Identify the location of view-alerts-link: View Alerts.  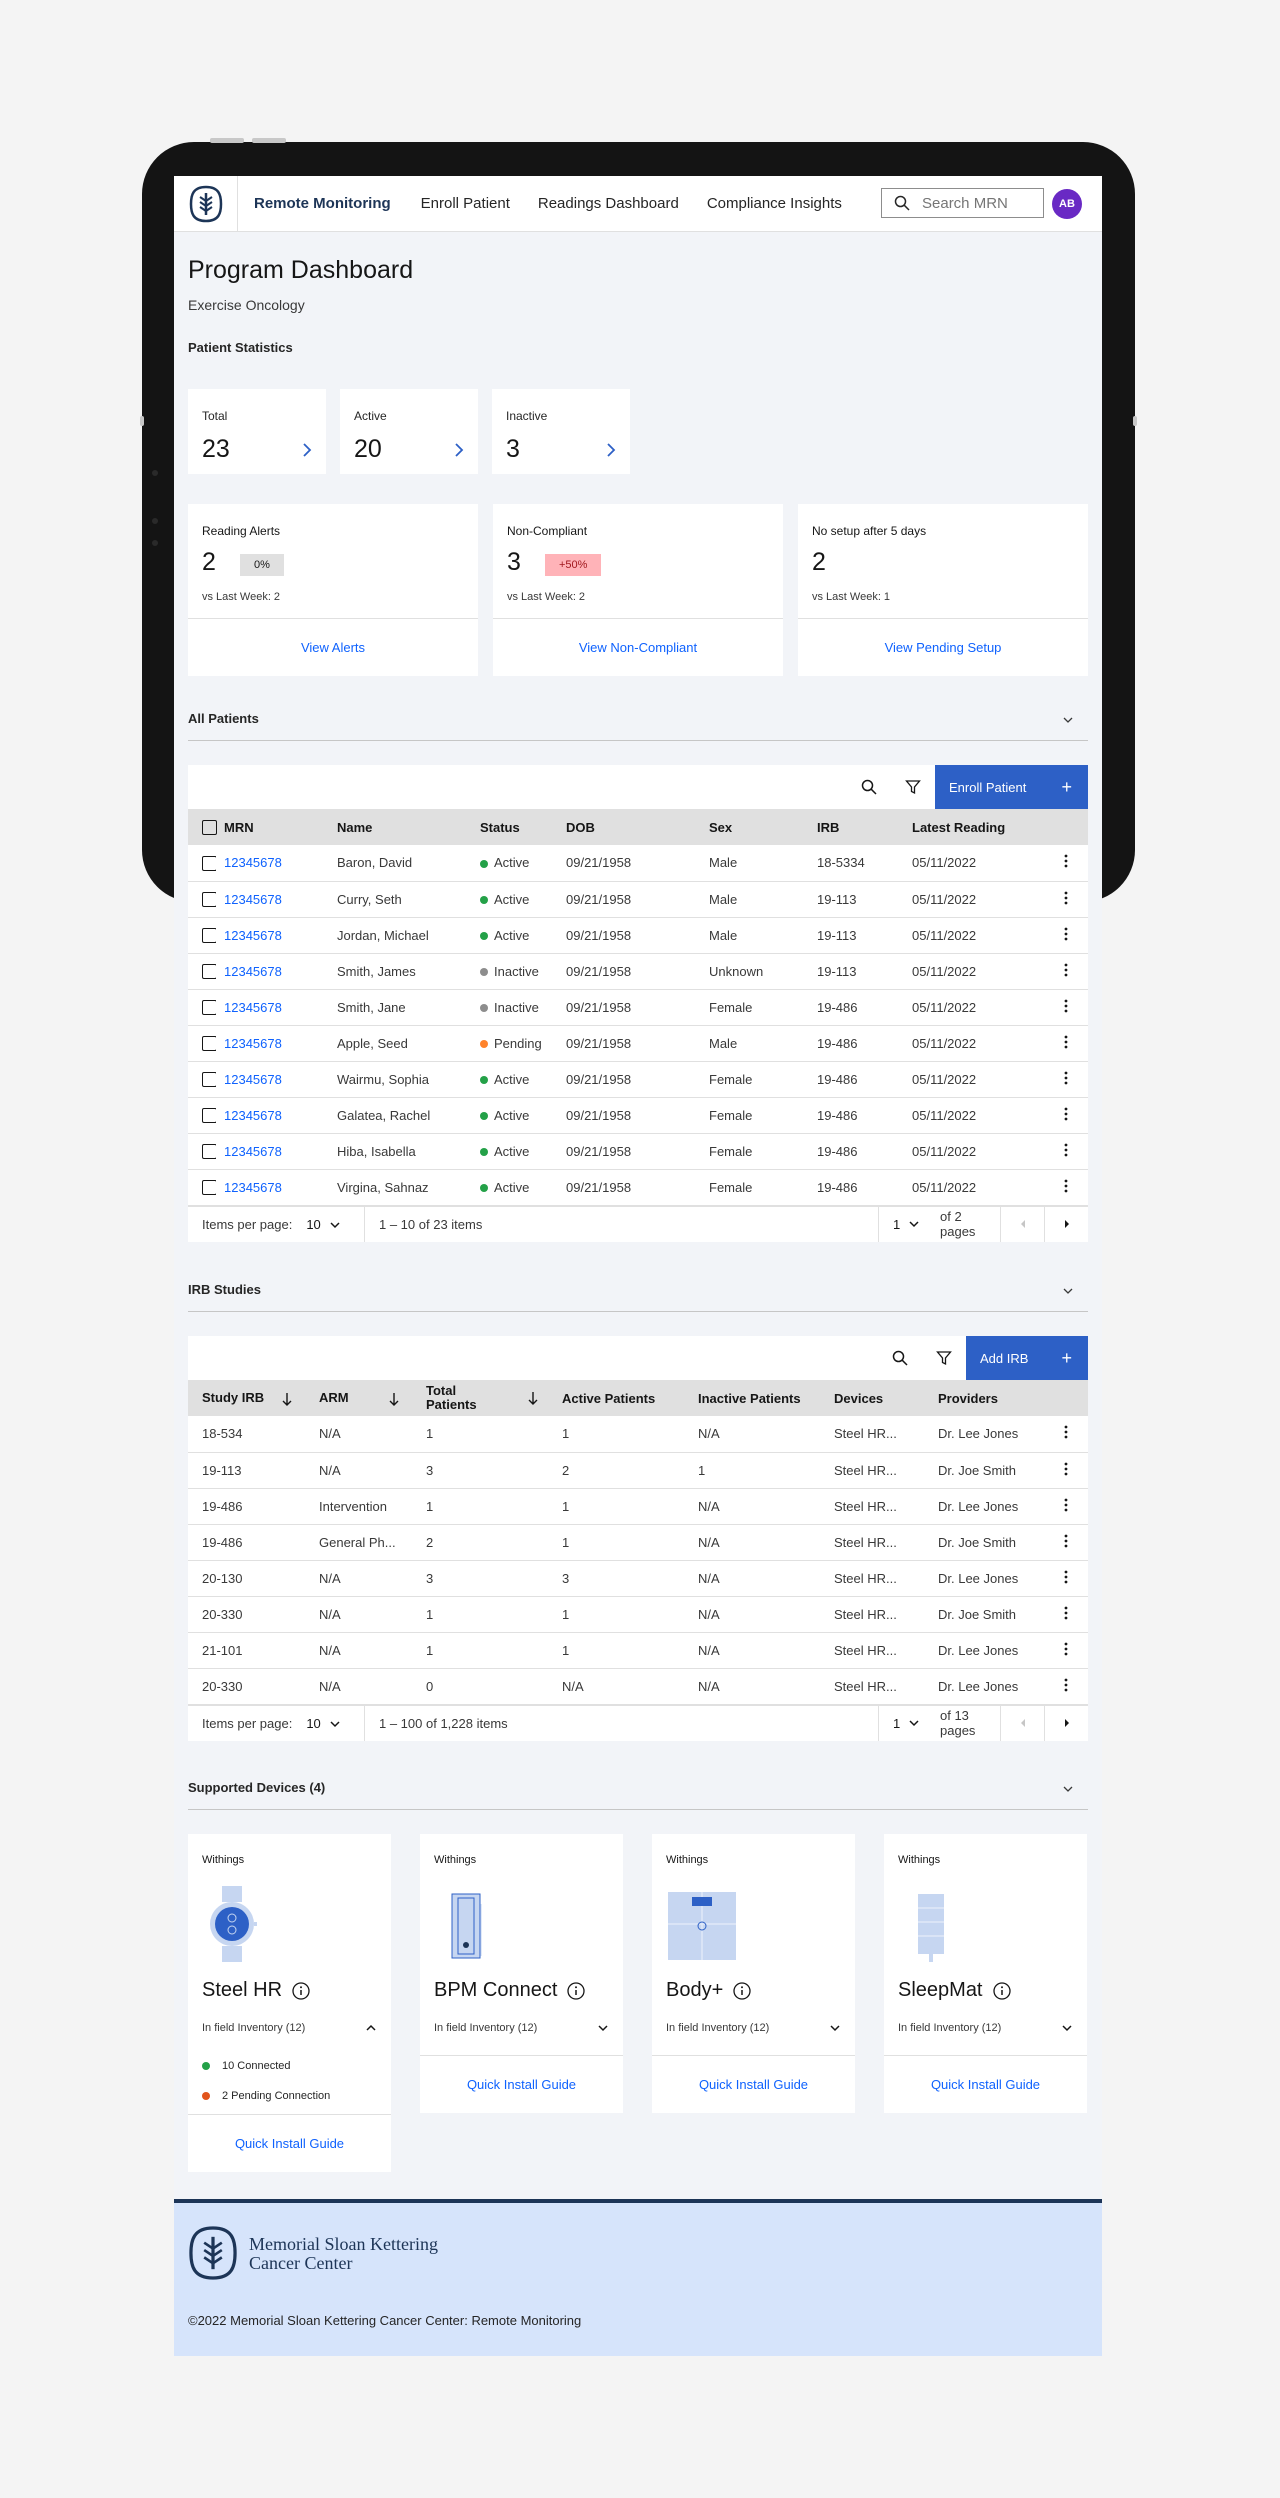
(333, 647).